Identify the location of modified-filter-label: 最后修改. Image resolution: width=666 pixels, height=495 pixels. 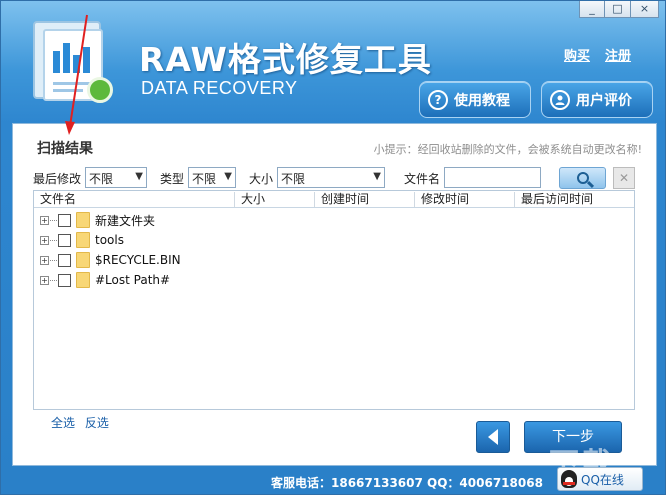
(57, 179).